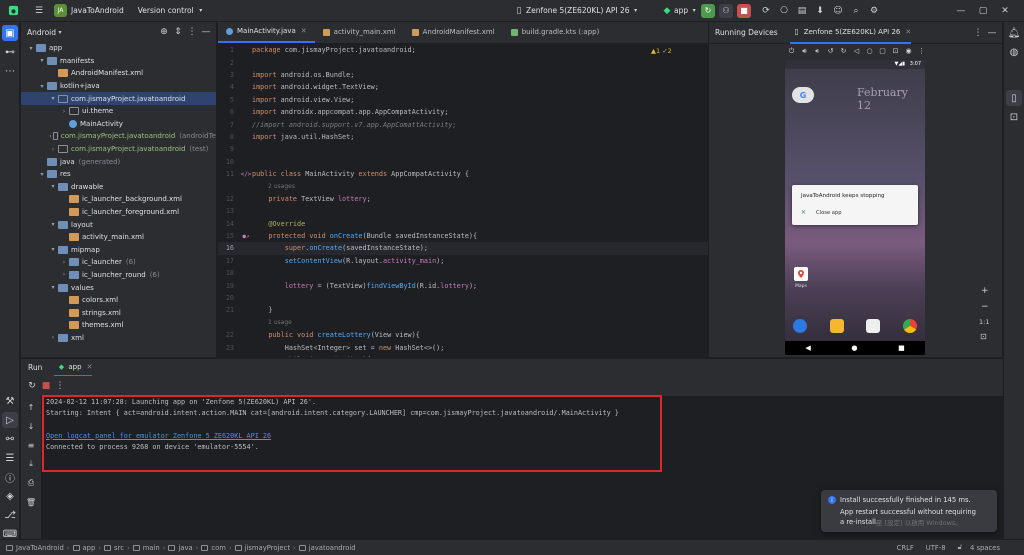 This screenshot has width=1024, height=555. I want to click on usage-hint: 1 usage, so click(463, 323).